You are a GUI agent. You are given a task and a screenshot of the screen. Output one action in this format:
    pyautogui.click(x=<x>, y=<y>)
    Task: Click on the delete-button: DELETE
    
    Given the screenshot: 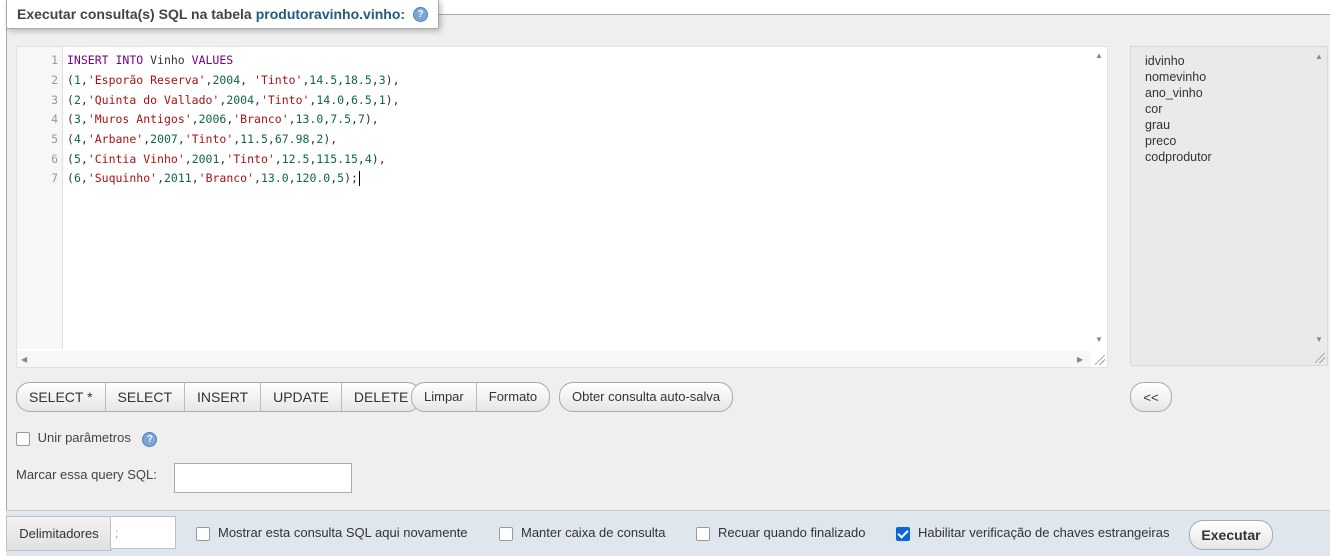 What is the action you would take?
    pyautogui.click(x=381, y=397)
    